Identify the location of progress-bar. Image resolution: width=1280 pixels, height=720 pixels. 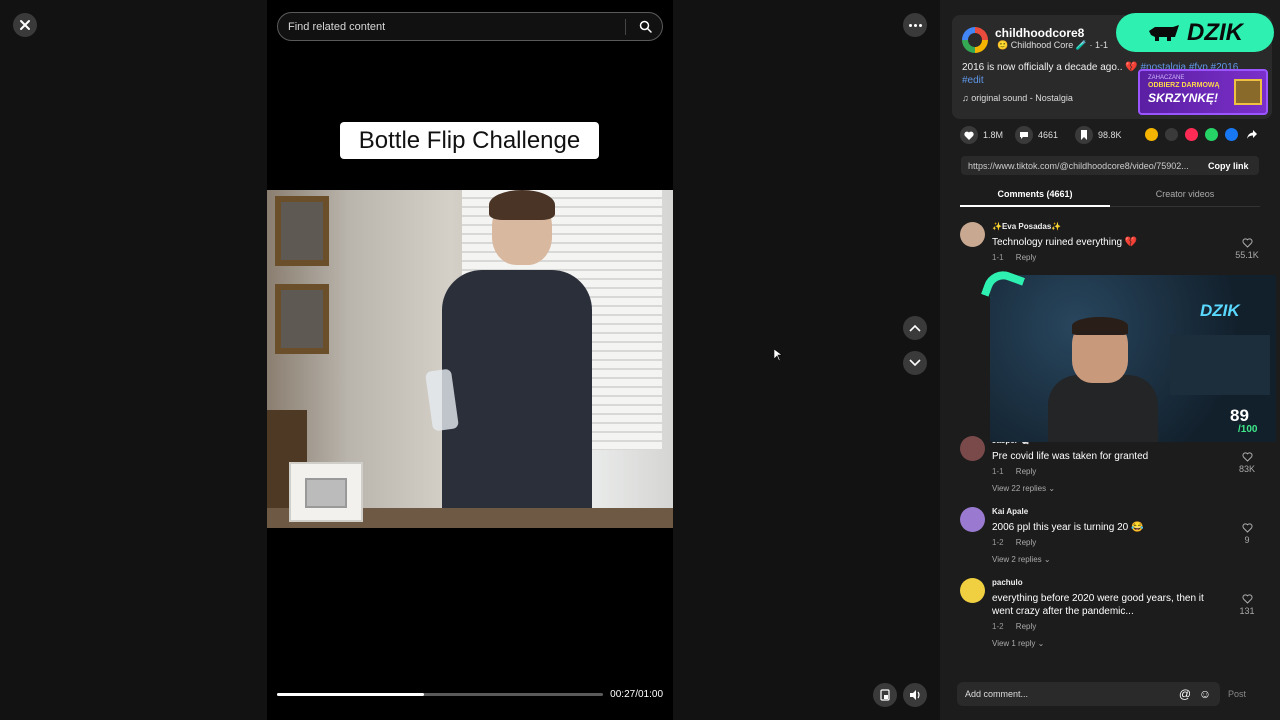
(440, 694).